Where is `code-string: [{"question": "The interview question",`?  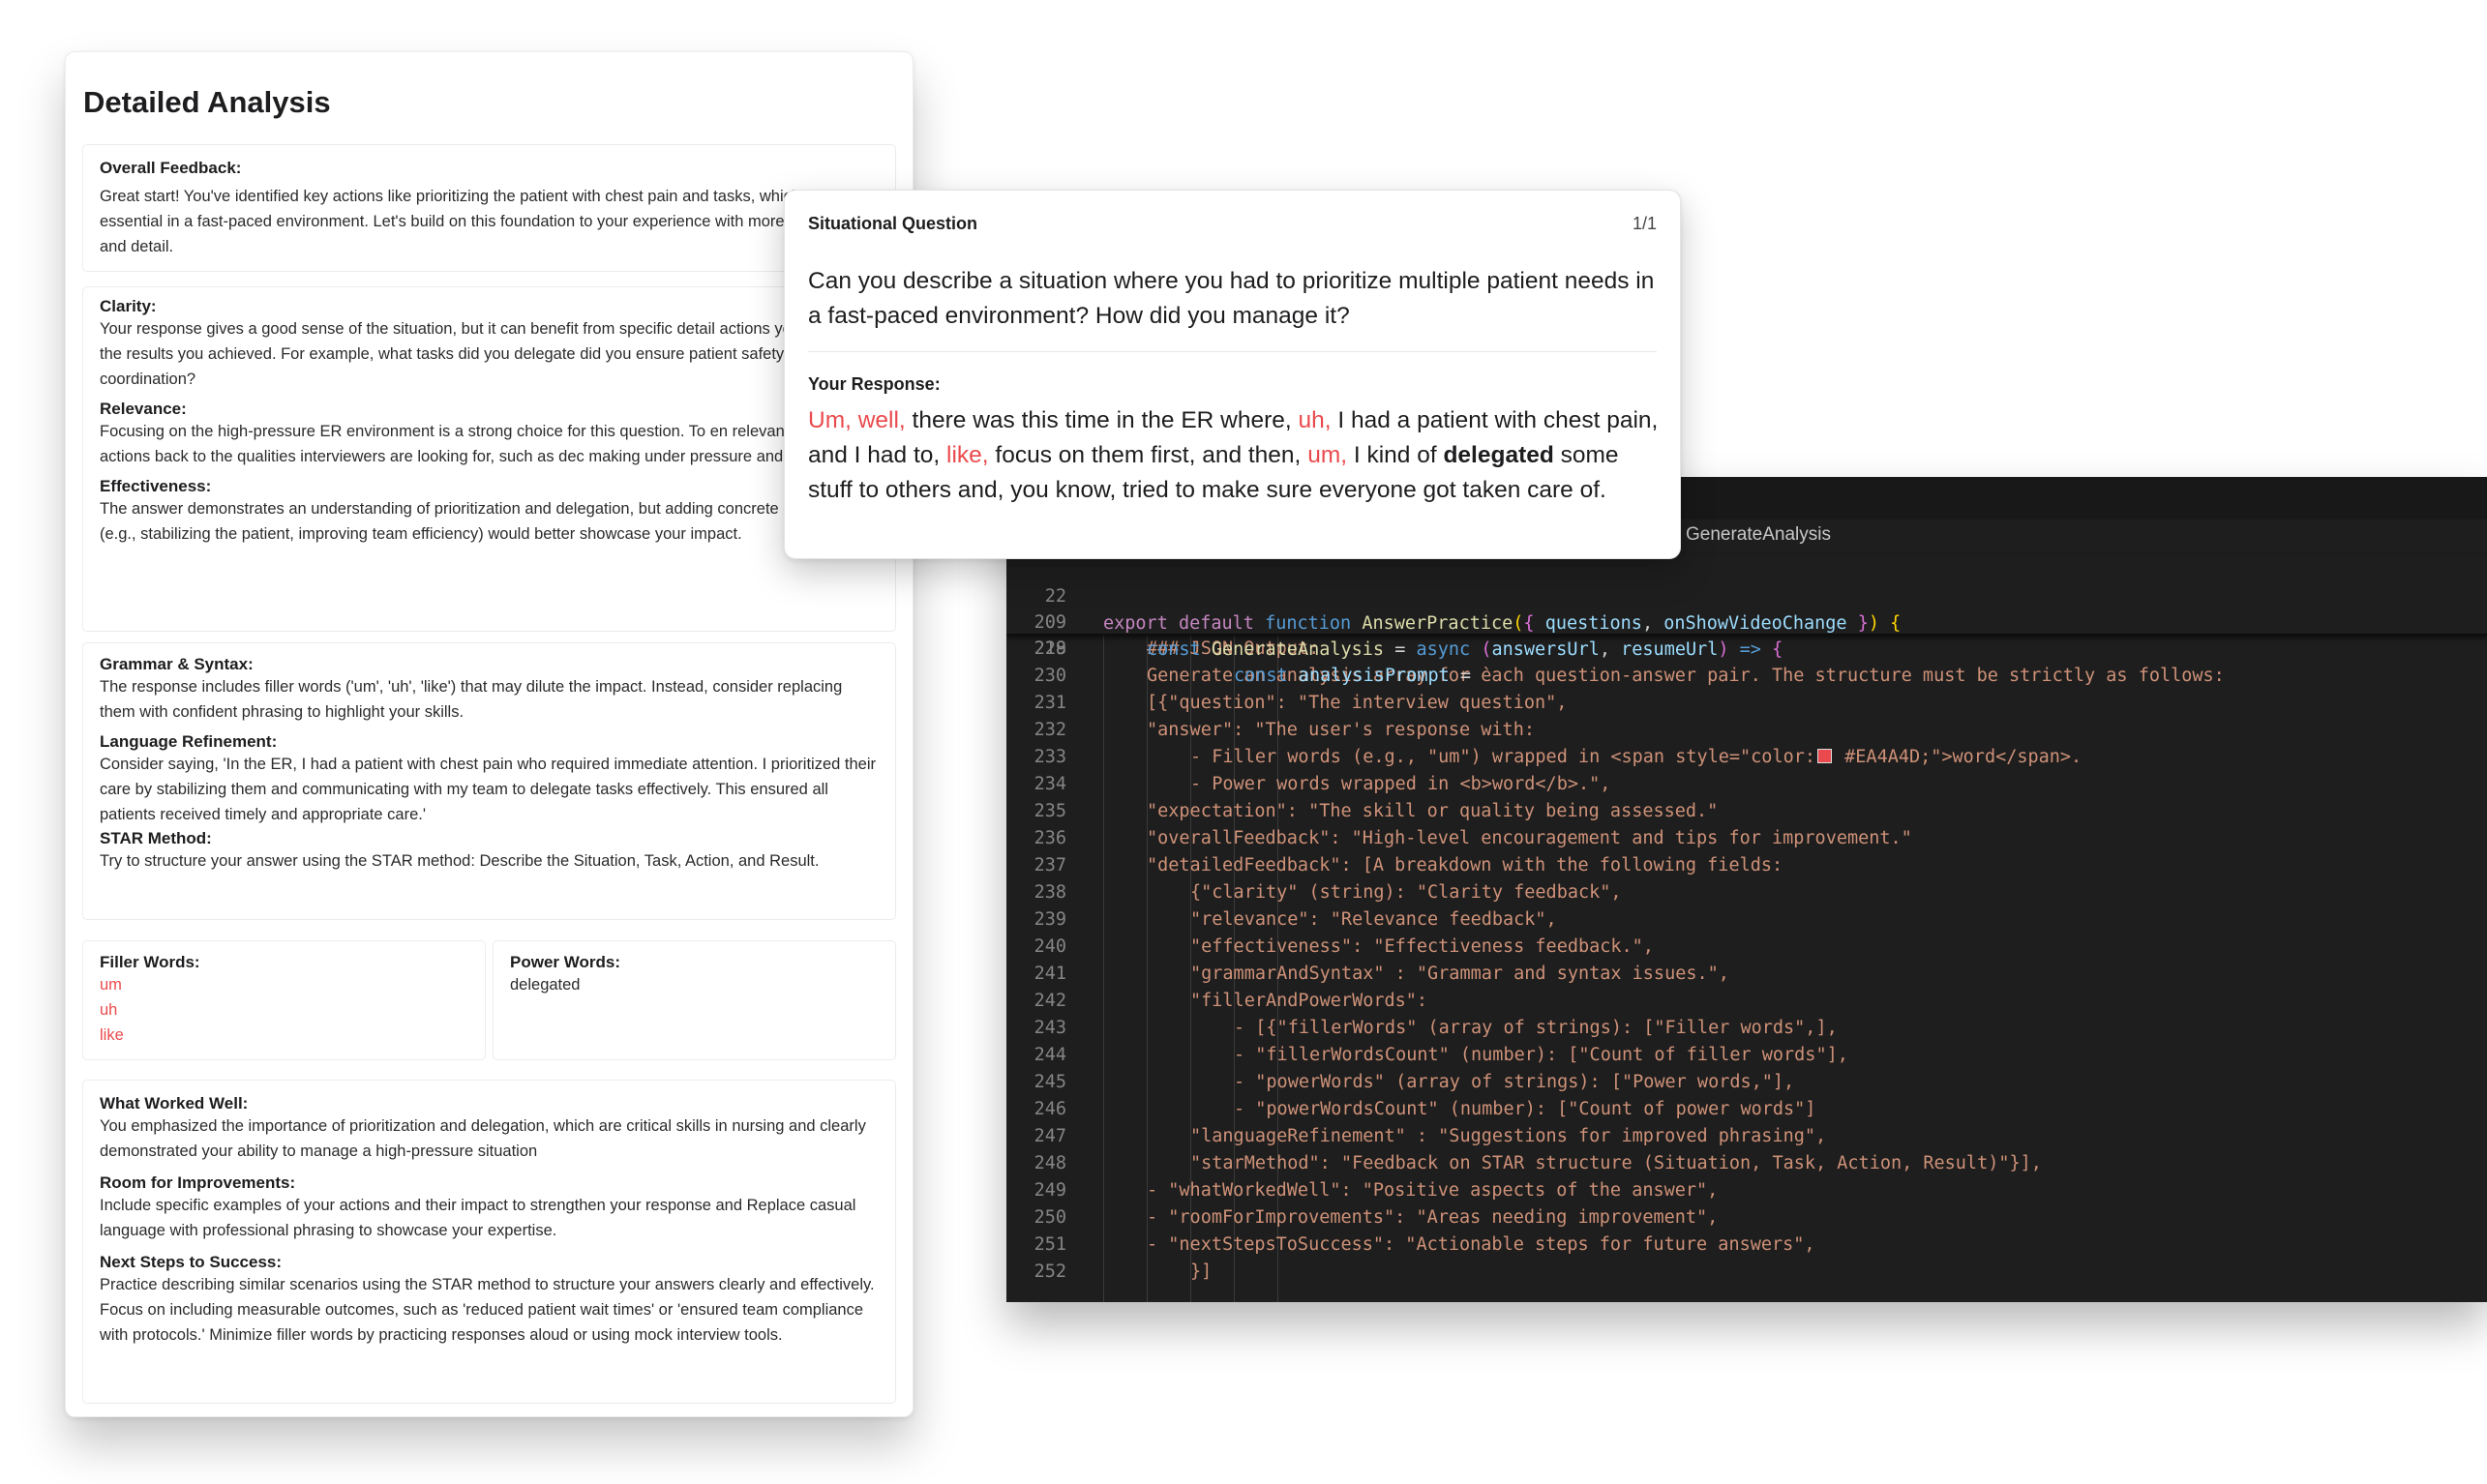
code-string: [{"question": "The interview question", is located at coordinates (1357, 703).